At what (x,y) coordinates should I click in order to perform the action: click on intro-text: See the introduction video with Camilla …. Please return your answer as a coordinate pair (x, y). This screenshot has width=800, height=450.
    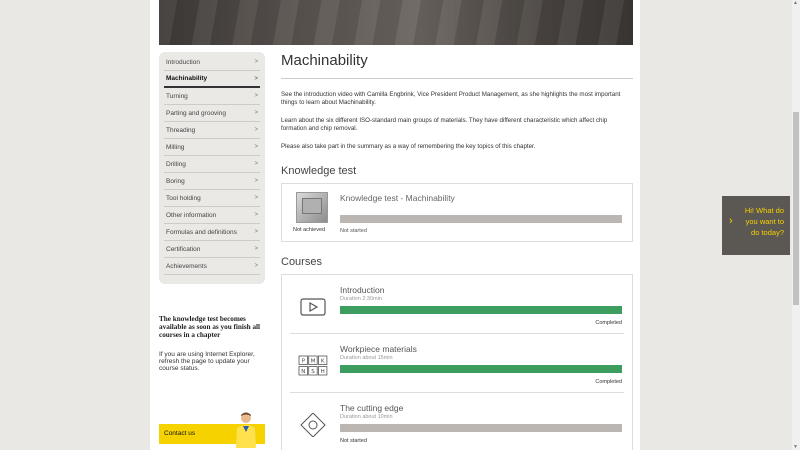
    Looking at the image, I should click on (457, 121).